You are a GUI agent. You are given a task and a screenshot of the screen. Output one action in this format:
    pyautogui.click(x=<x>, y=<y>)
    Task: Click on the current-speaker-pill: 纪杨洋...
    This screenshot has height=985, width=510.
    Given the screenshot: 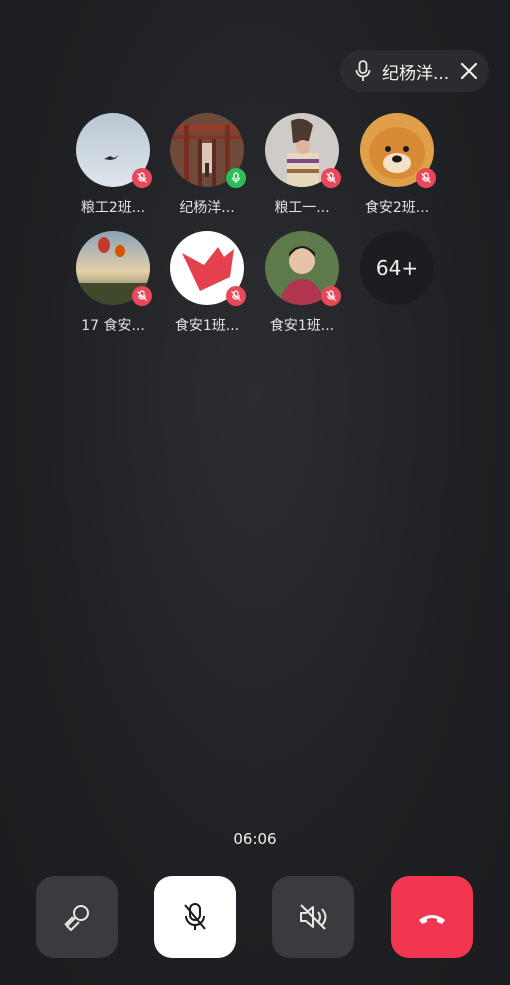 What is the action you would take?
    pyautogui.click(x=414, y=71)
    